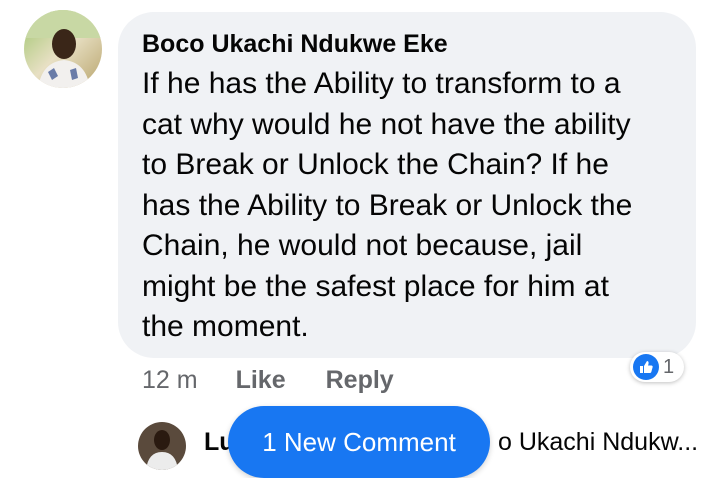 This screenshot has width=720, height=478. Describe the element at coordinates (63, 49) in the screenshot. I see `commenter-avatar` at that location.